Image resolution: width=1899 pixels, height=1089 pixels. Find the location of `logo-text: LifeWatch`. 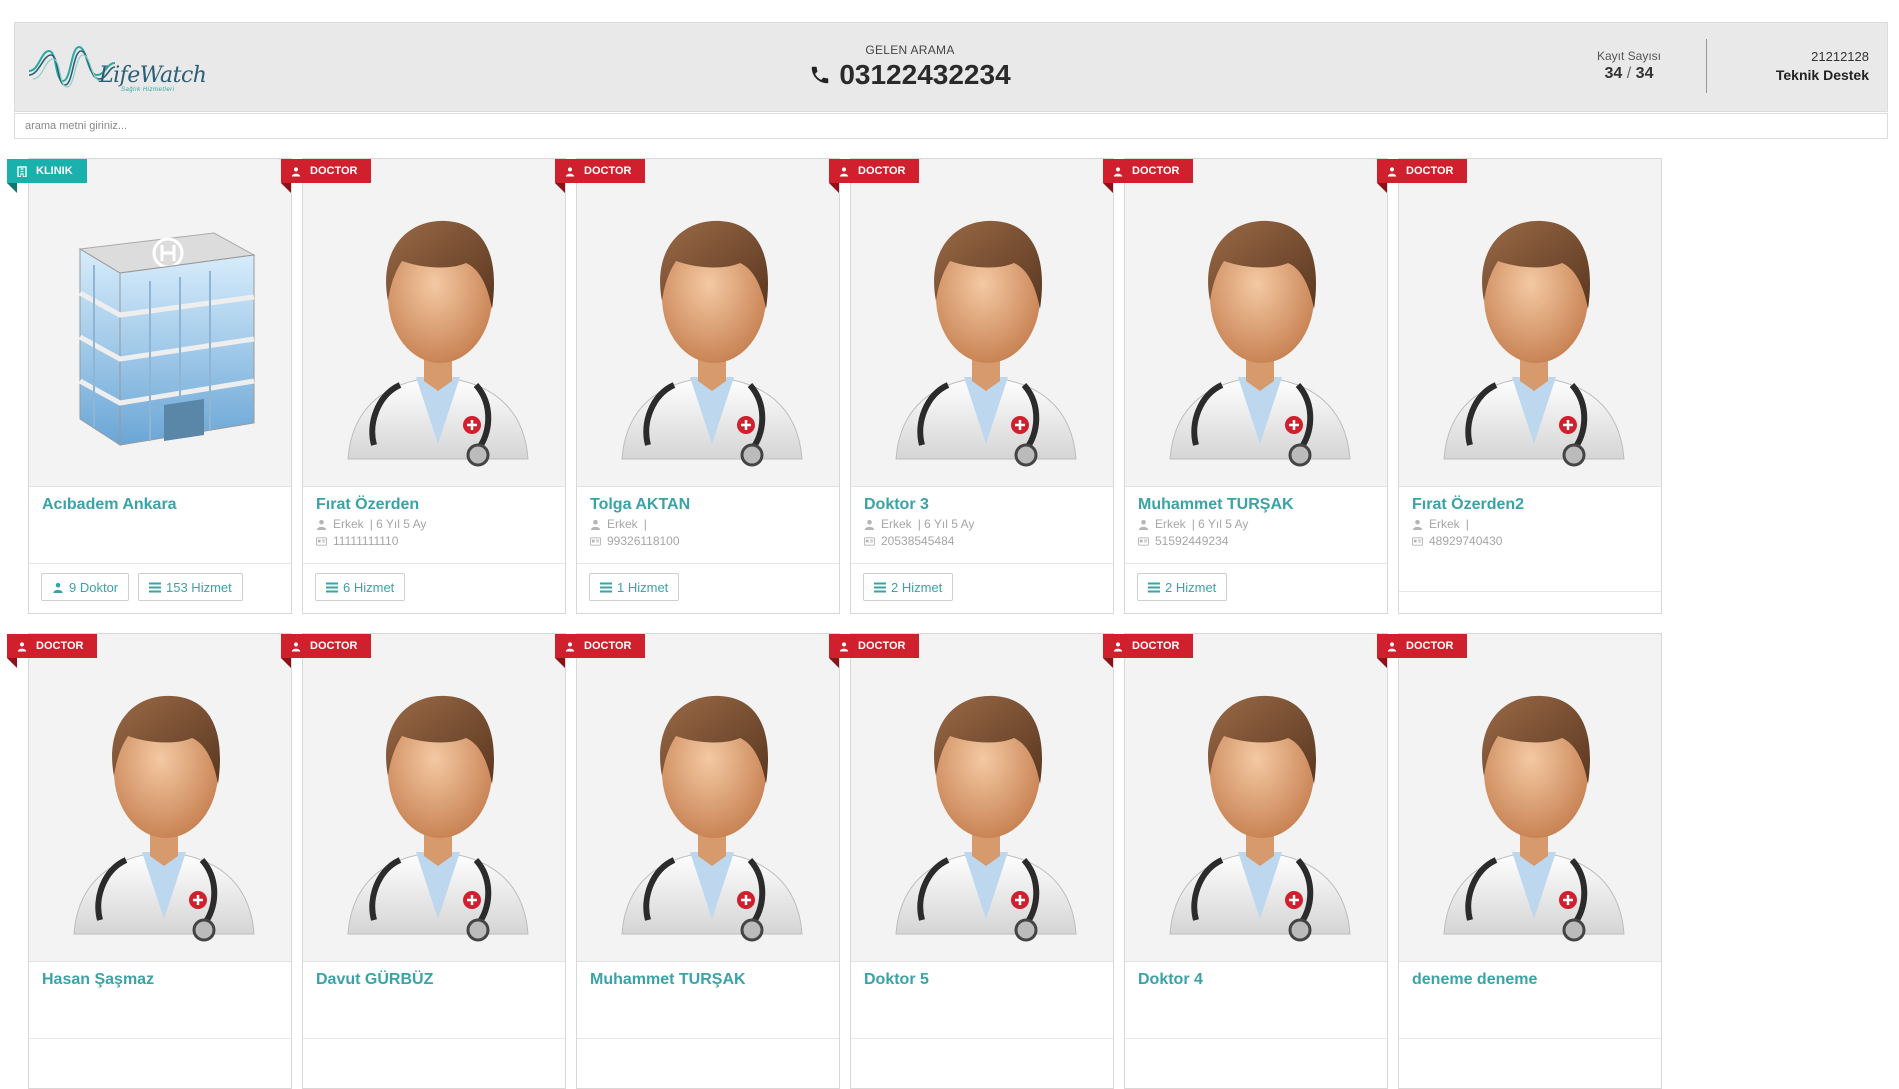

logo-text: LifeWatch is located at coordinates (153, 75).